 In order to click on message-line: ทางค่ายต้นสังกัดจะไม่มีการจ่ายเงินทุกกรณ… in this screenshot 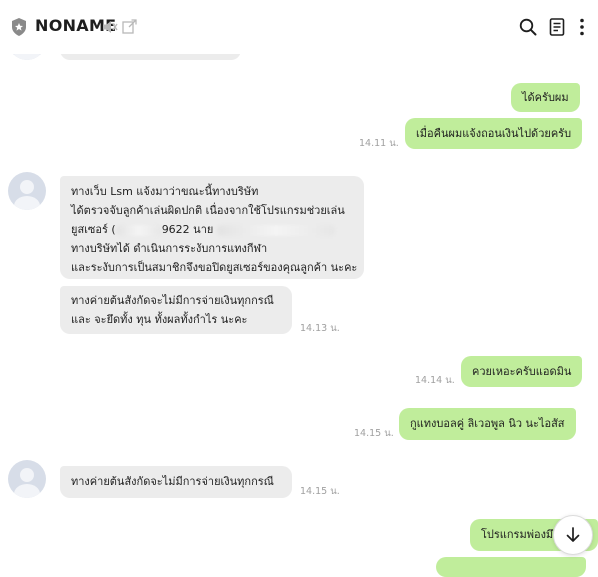, I will do `click(172, 300)`.